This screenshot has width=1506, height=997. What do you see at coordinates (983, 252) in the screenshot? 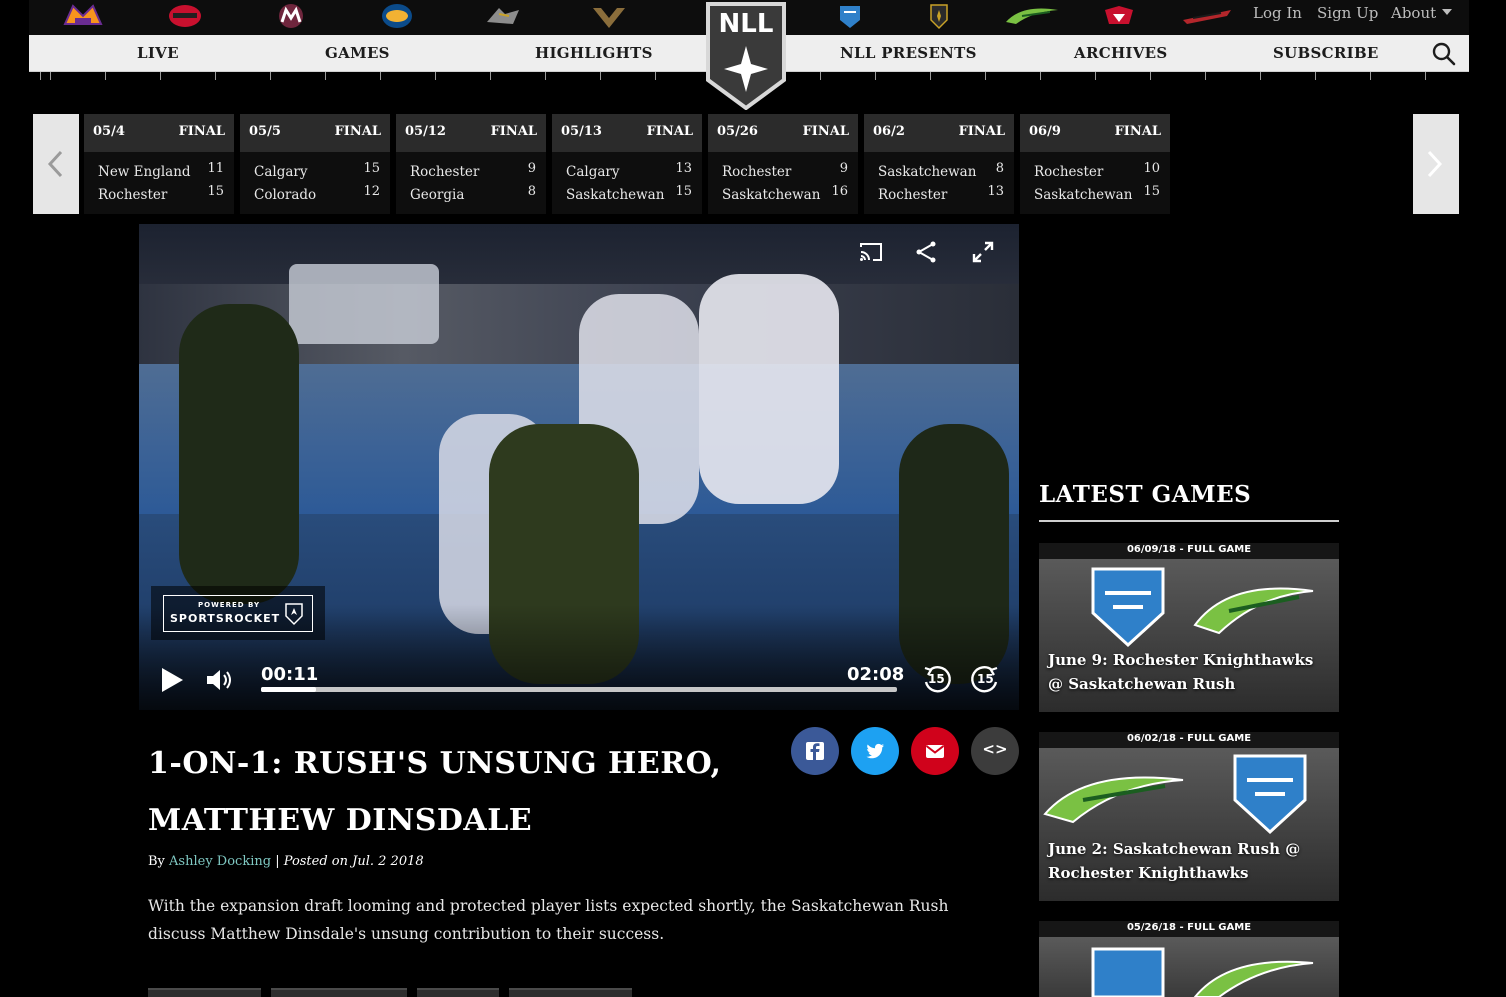
I see `fullscreen-icon` at bounding box center [983, 252].